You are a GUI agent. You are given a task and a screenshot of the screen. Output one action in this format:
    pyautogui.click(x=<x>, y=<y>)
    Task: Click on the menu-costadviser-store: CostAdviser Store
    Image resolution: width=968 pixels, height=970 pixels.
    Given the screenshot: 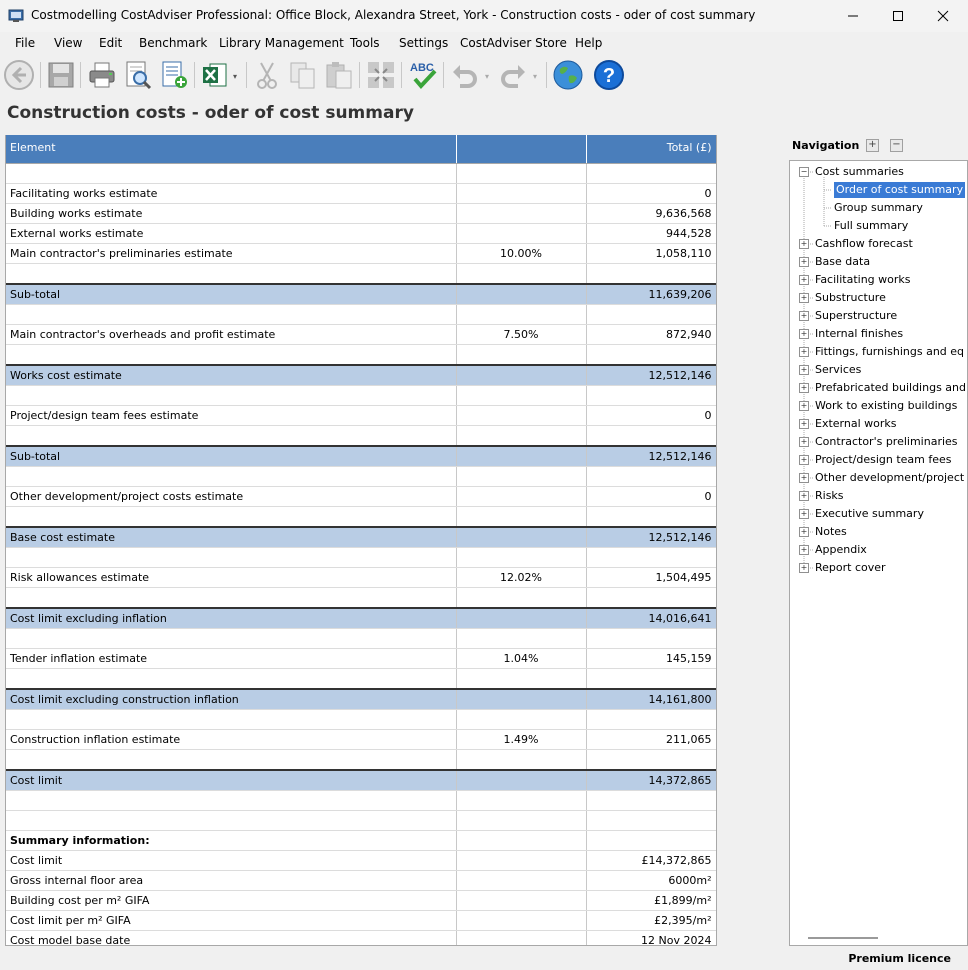 What is the action you would take?
    pyautogui.click(x=513, y=43)
    